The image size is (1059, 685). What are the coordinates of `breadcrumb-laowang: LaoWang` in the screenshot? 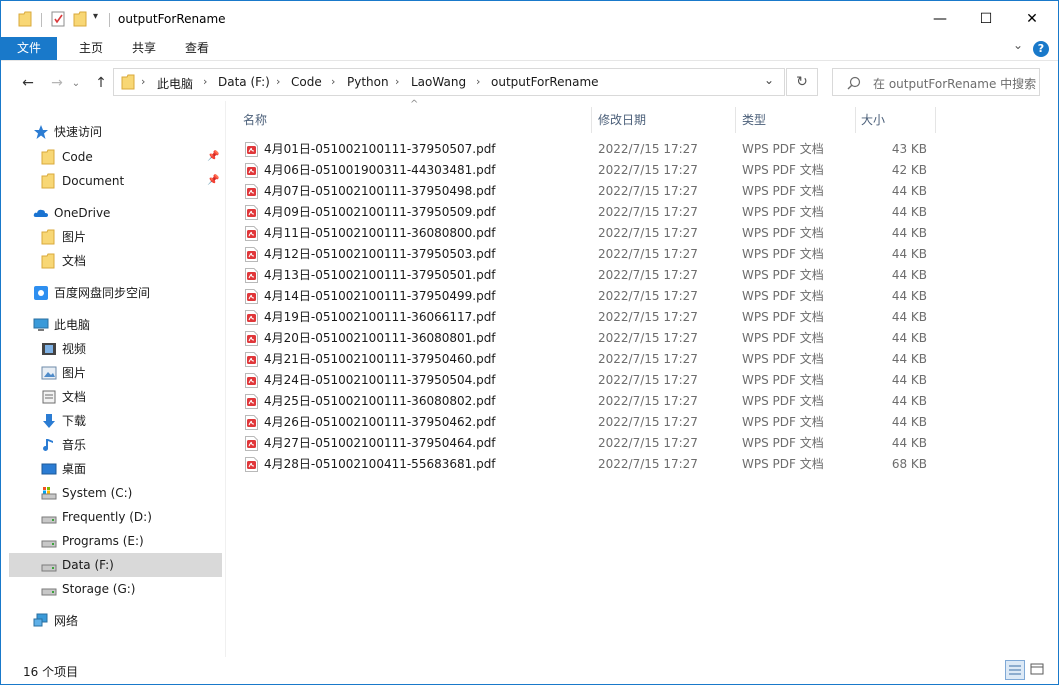 It's located at (438, 82).